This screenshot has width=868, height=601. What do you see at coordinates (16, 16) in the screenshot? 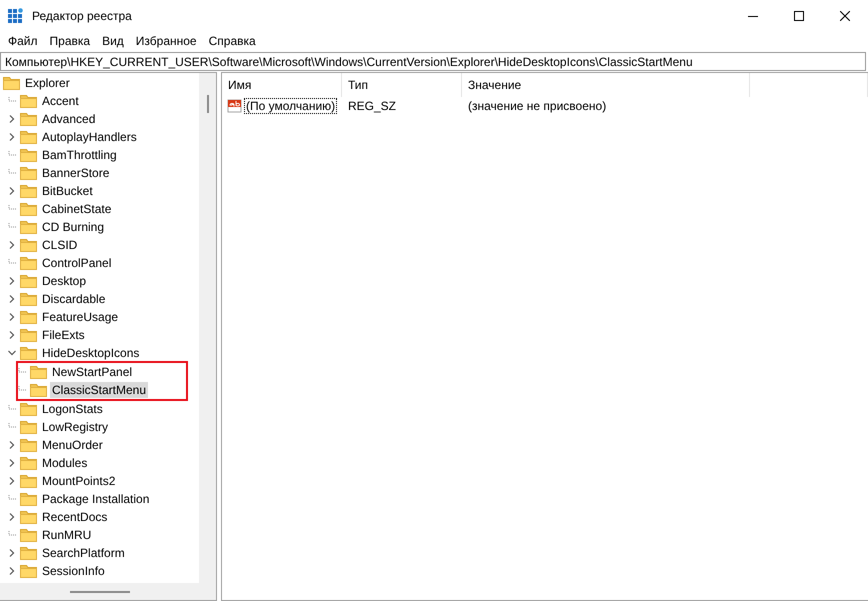
I see `registry-icon` at bounding box center [16, 16].